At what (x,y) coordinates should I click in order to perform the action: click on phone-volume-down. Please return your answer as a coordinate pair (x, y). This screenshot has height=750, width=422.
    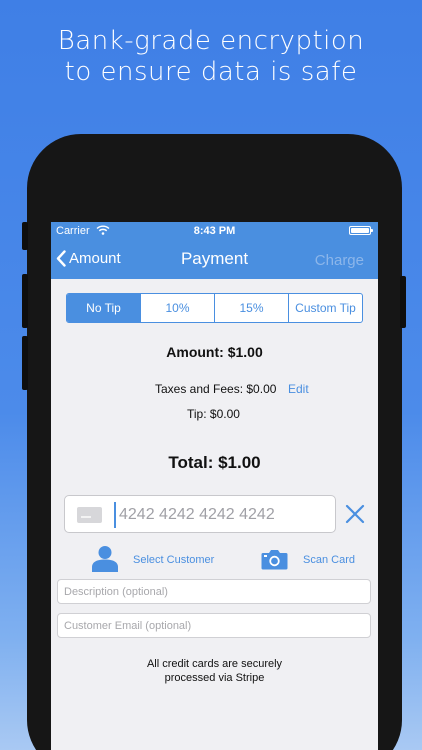
    Looking at the image, I should click on (25, 363).